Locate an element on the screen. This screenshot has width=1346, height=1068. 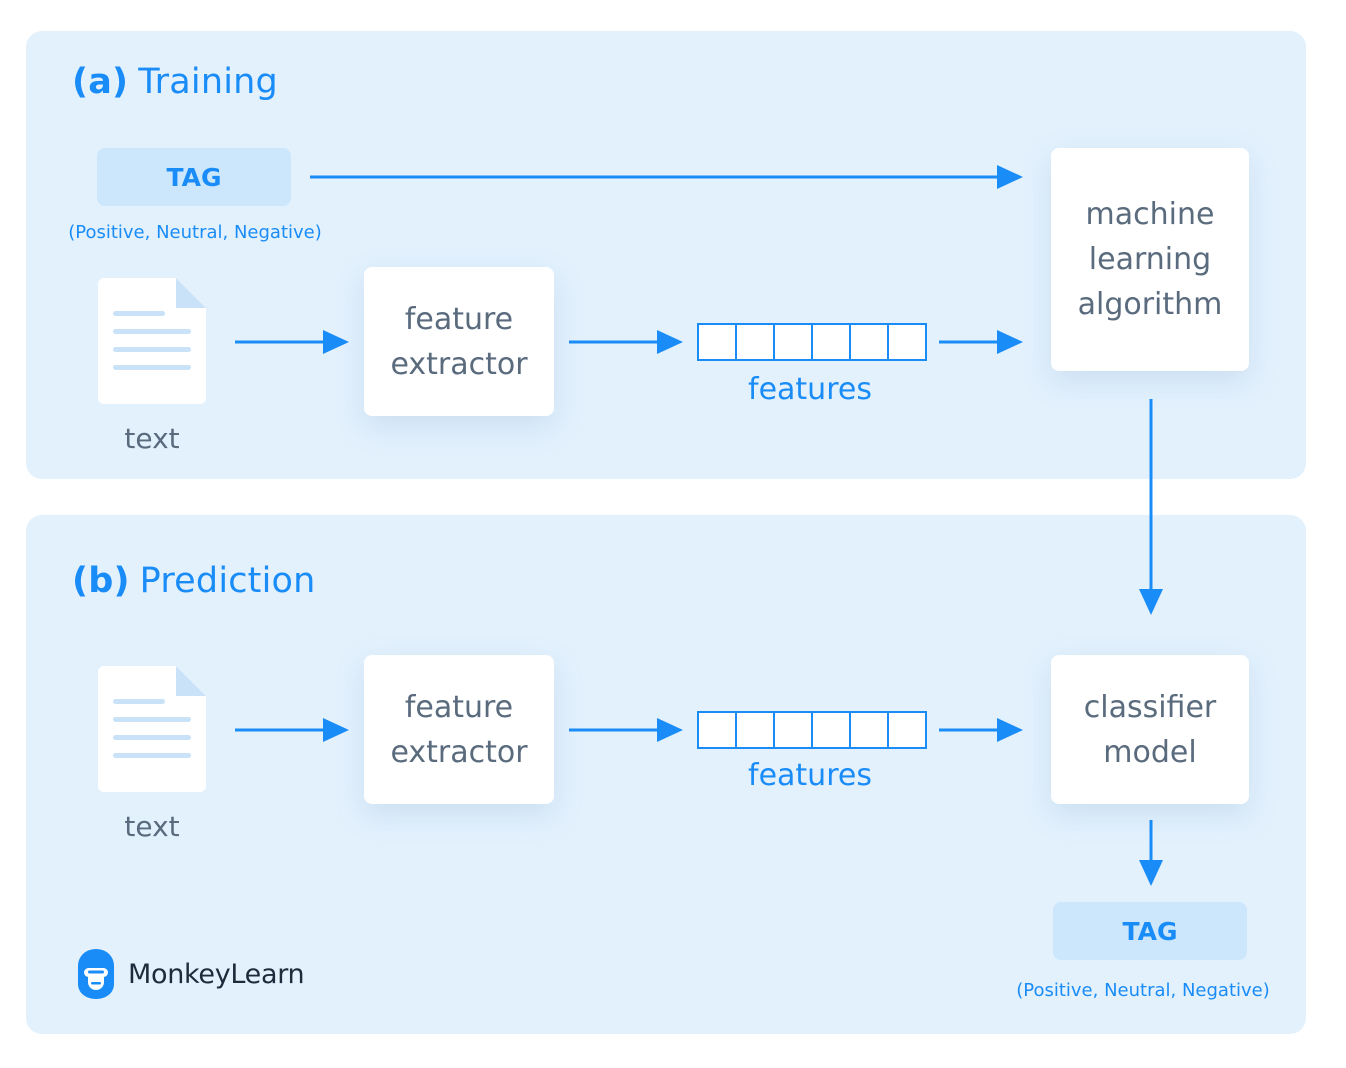
training-letter: (a) is located at coordinates (100, 82).